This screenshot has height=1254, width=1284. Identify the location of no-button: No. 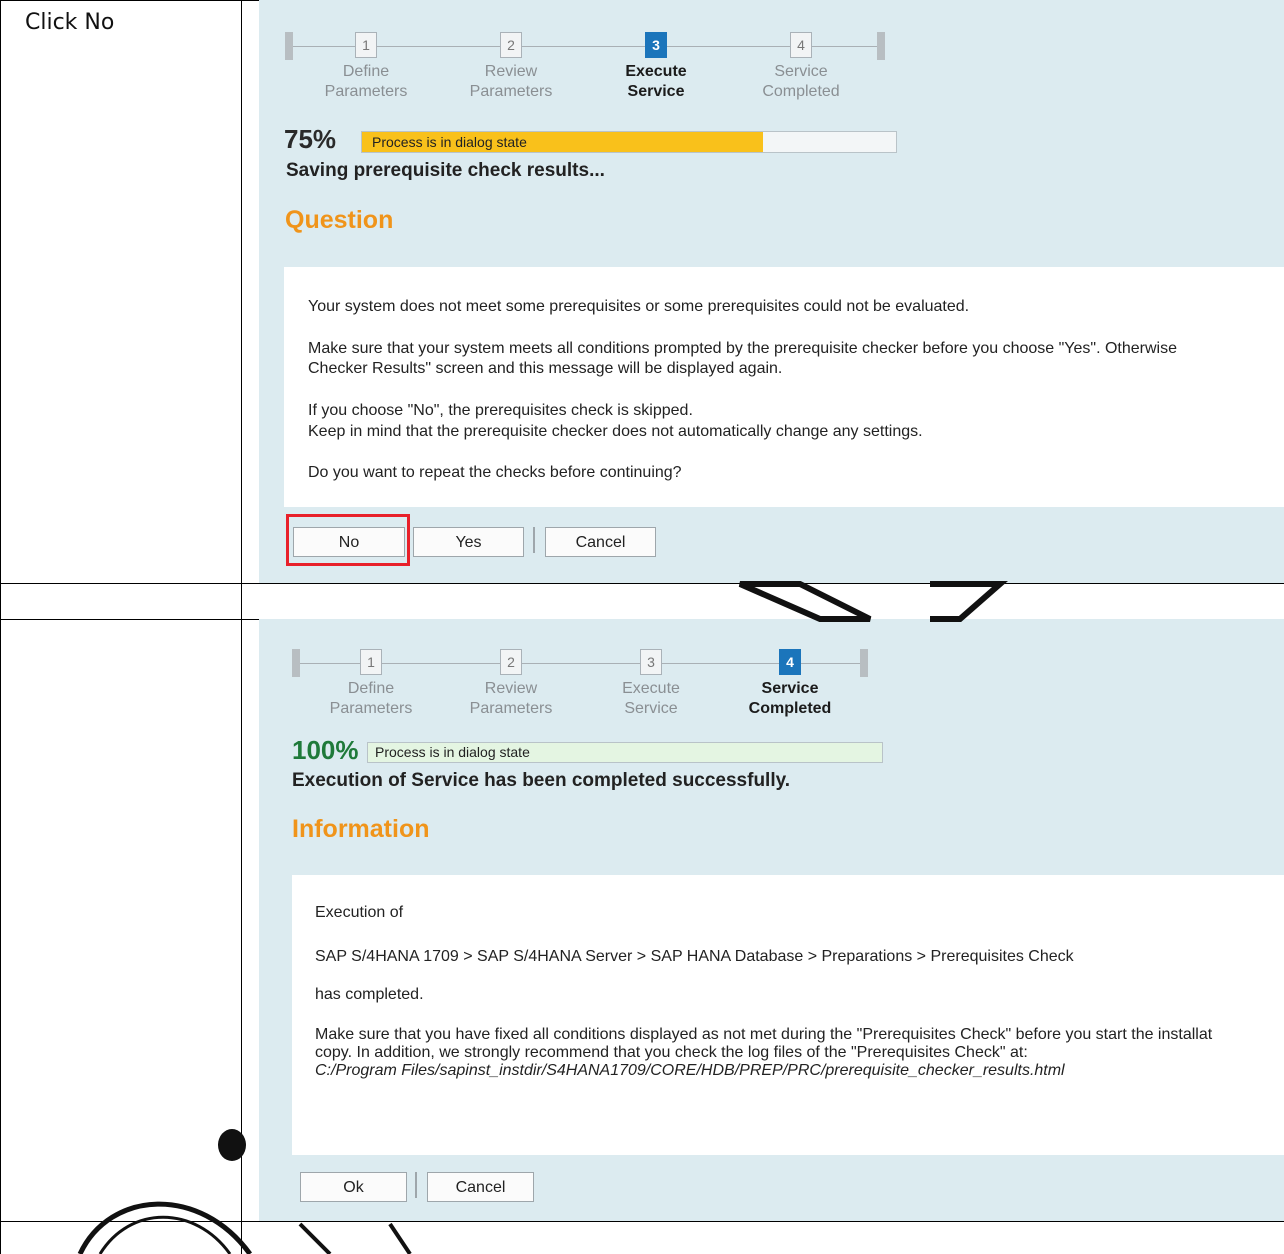
(349, 542).